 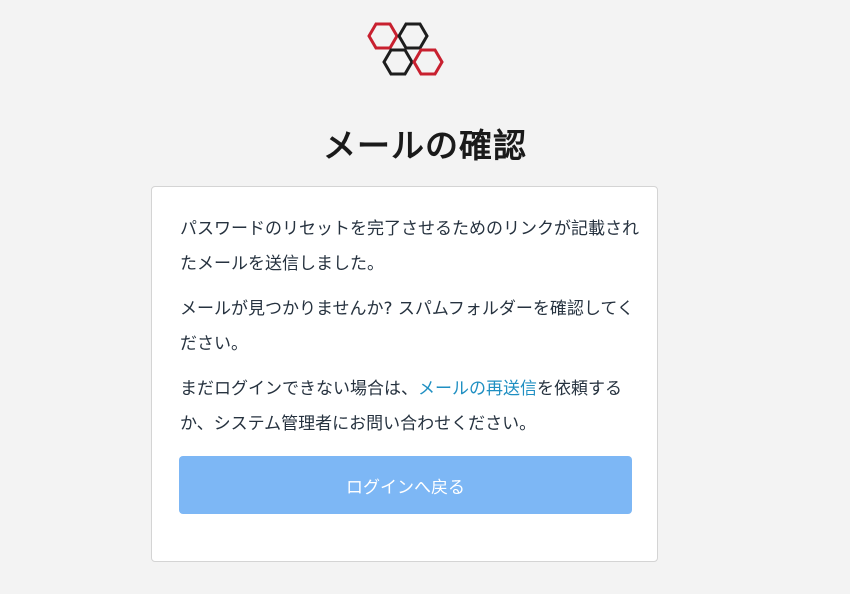 I want to click on back-to-login-button: ログインへ戻る, so click(x=405, y=485).